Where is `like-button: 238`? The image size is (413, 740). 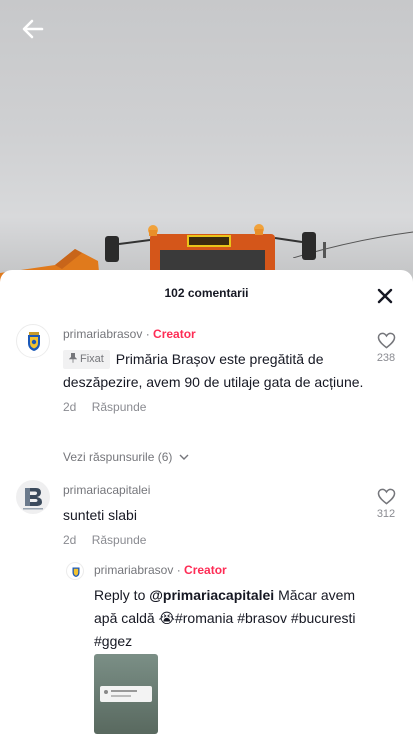 like-button: 238 is located at coordinates (386, 348).